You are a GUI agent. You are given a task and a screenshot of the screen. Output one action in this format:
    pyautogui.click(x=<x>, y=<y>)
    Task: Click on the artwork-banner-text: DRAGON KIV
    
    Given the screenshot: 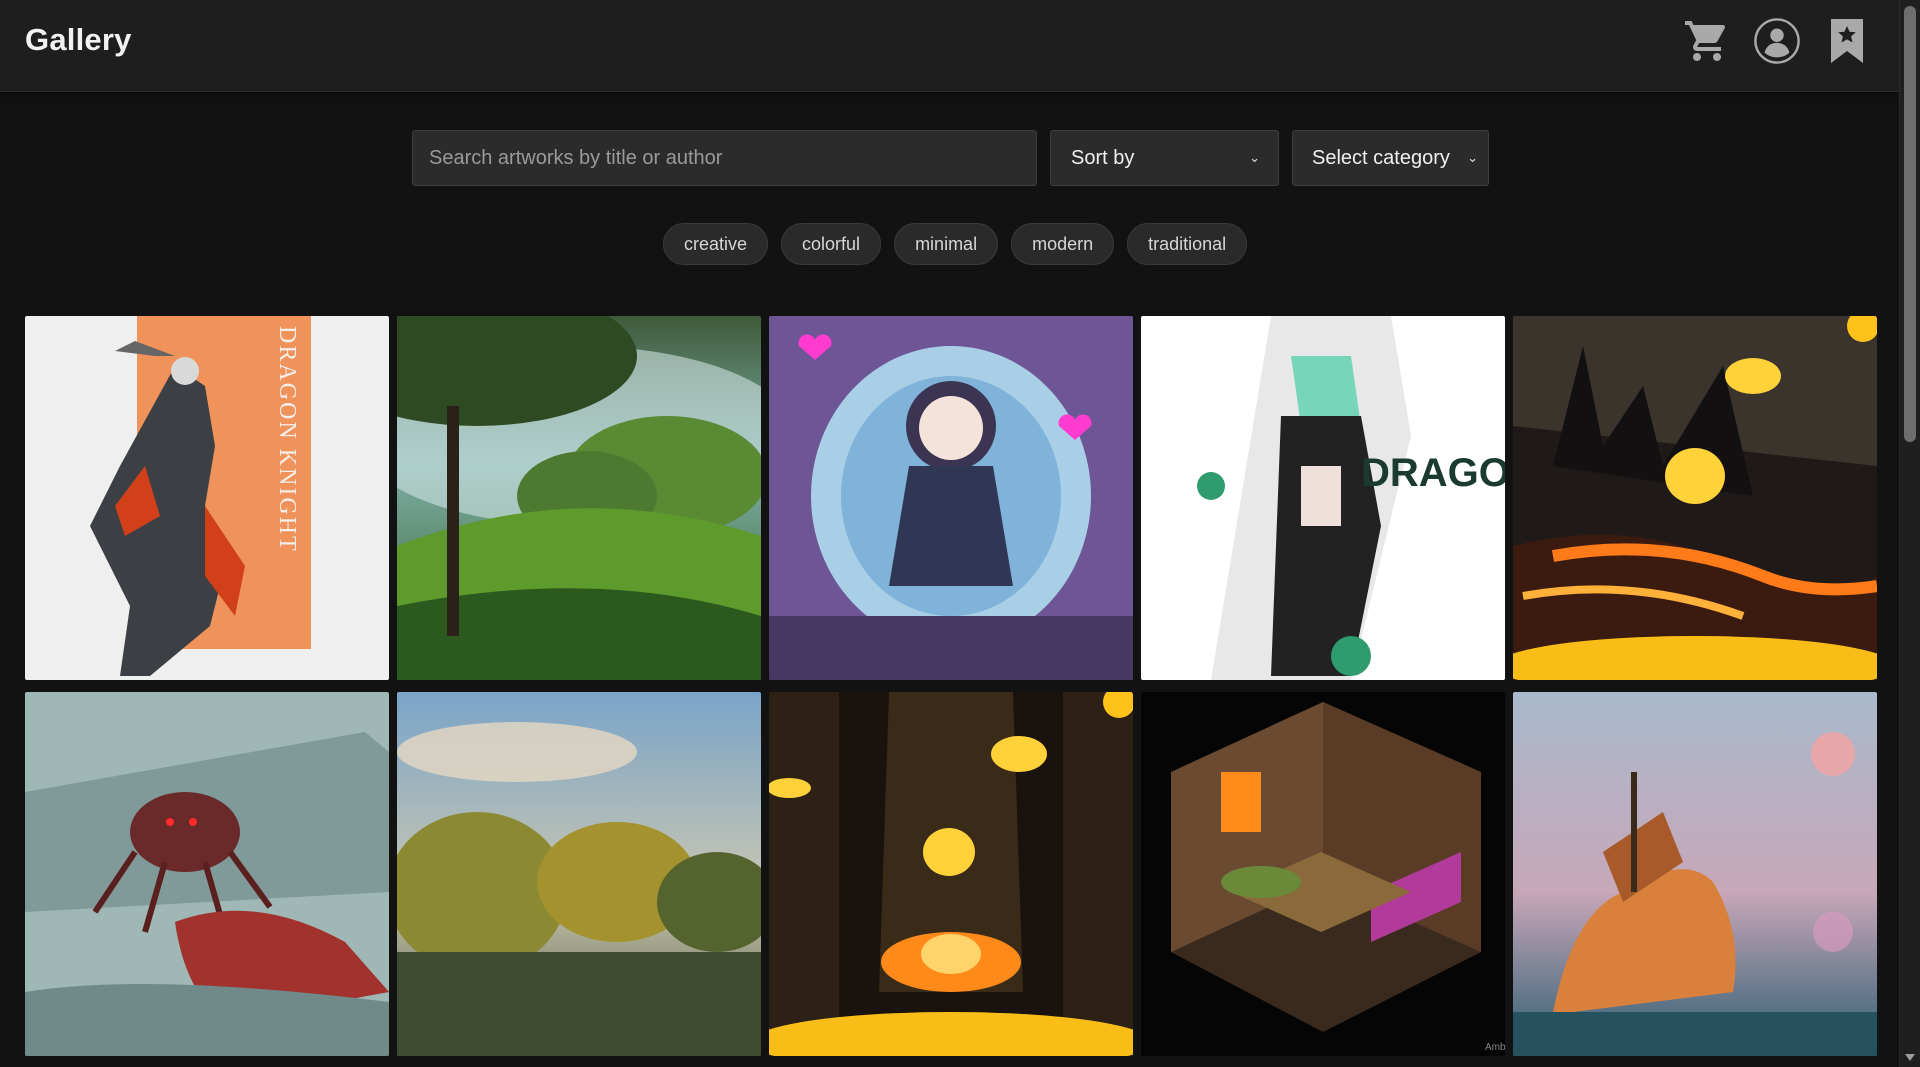 What is the action you would take?
    pyautogui.click(x=1433, y=473)
    